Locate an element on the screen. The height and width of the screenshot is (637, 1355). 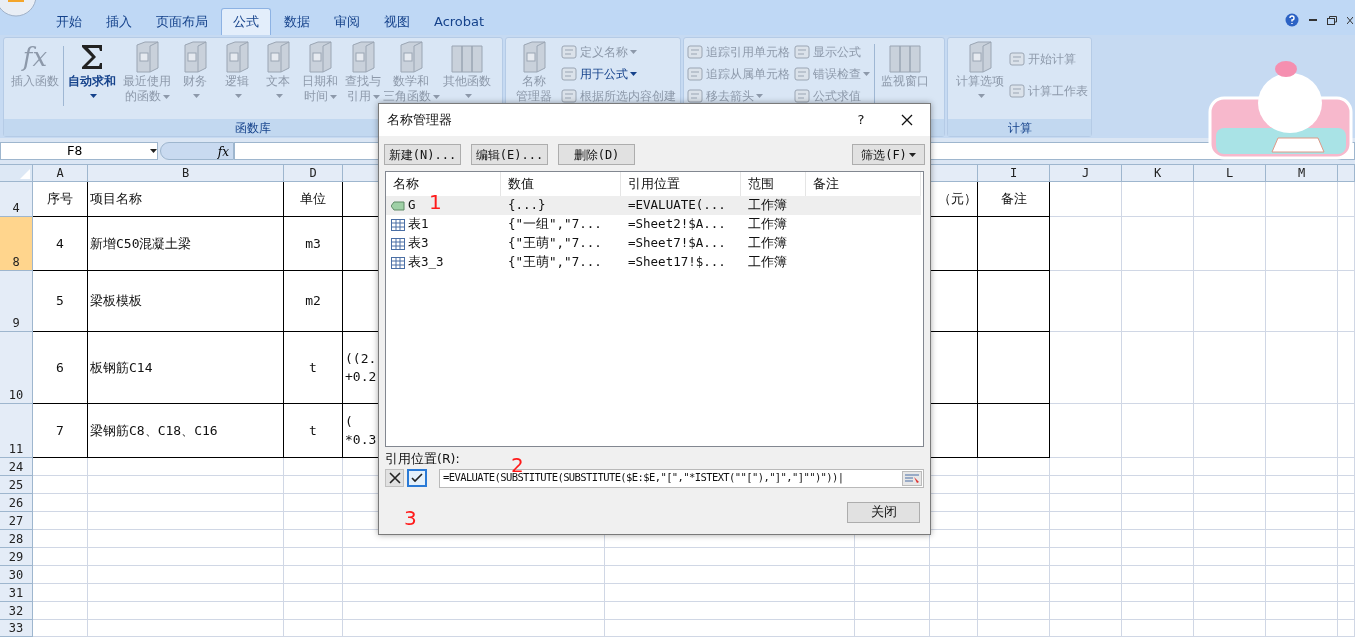
ribbon-tab: 审阅 is located at coordinates (347, 21).